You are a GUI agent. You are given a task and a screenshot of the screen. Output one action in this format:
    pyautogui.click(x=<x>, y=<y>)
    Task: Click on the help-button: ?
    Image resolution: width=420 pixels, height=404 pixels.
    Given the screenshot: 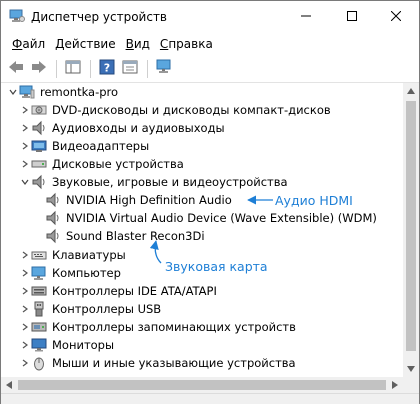 What is the action you would take?
    pyautogui.click(x=107, y=69)
    